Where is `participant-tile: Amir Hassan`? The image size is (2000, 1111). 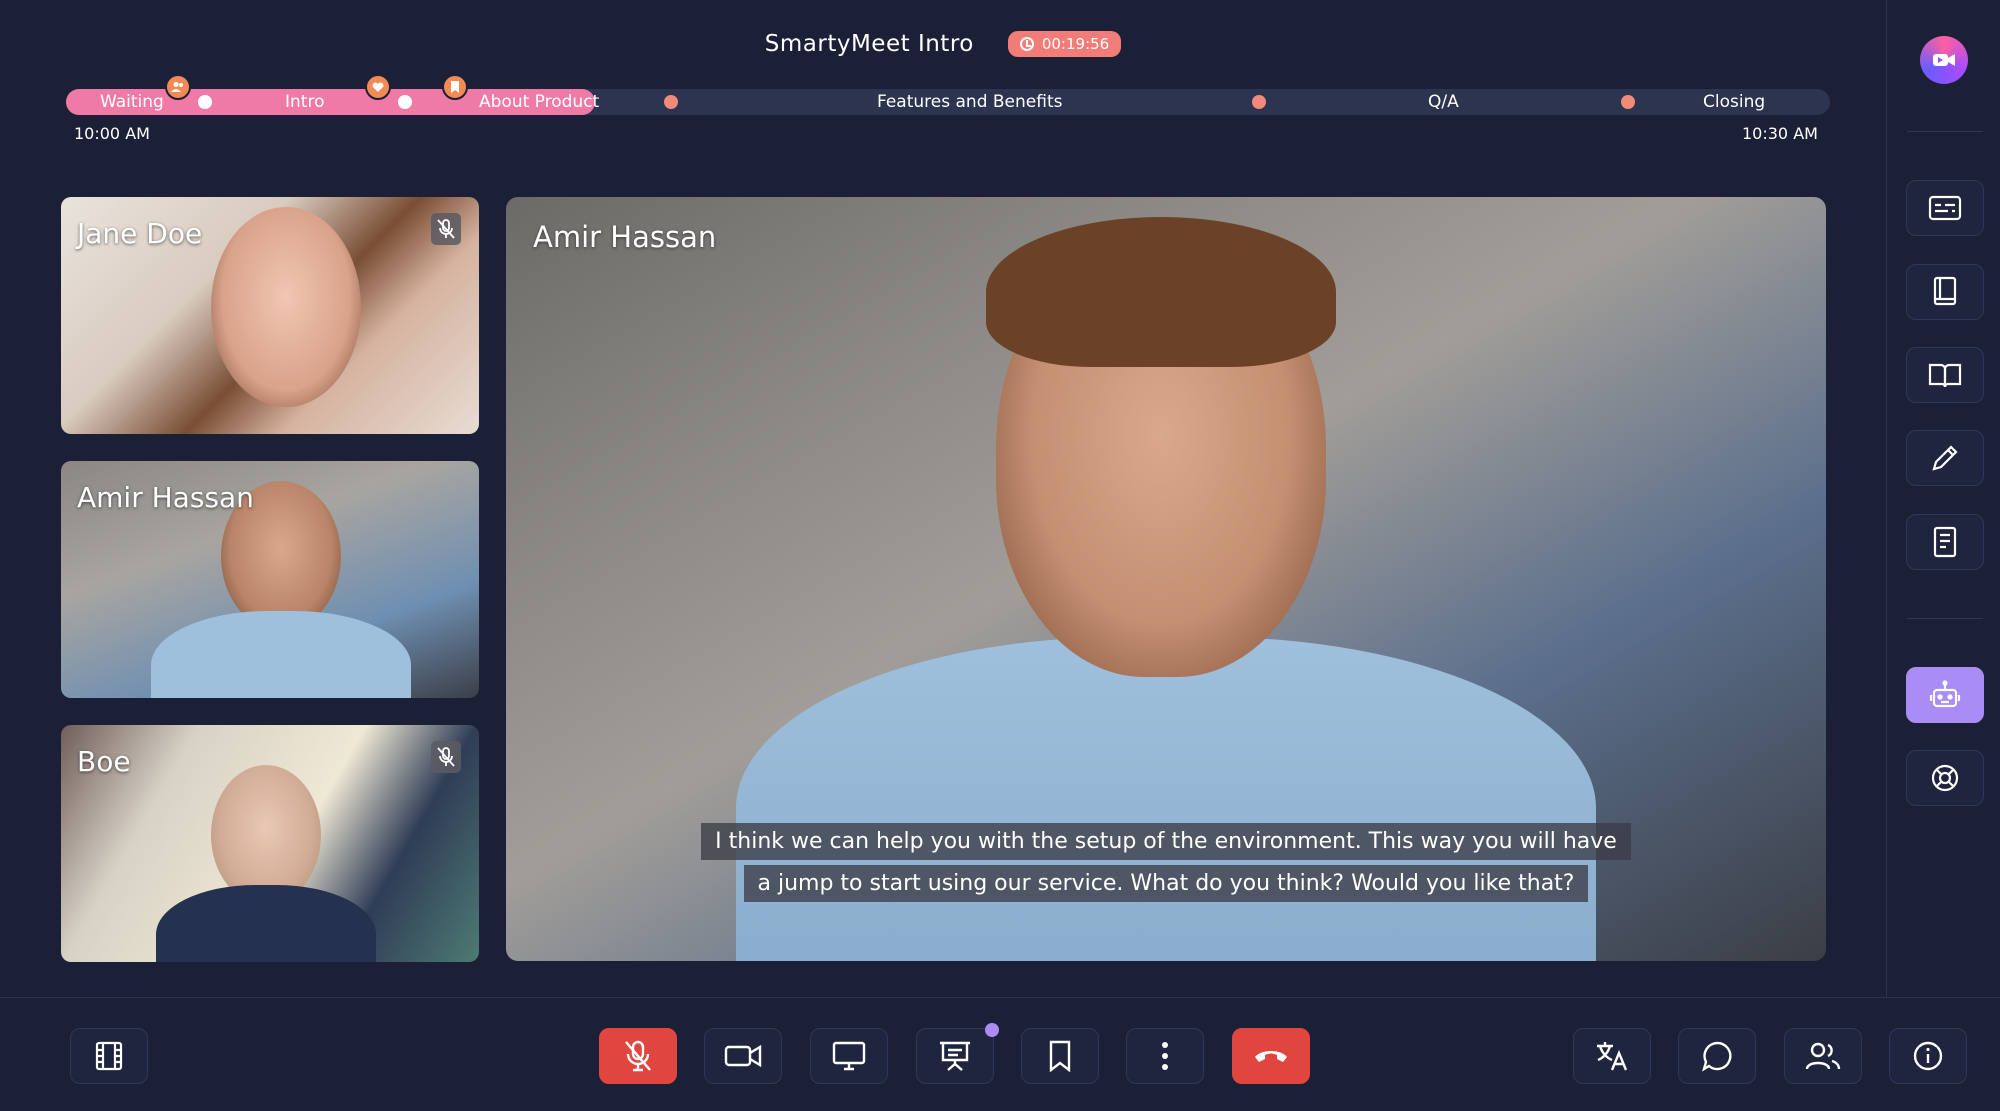
participant-tile: Amir Hassan is located at coordinates (270, 579).